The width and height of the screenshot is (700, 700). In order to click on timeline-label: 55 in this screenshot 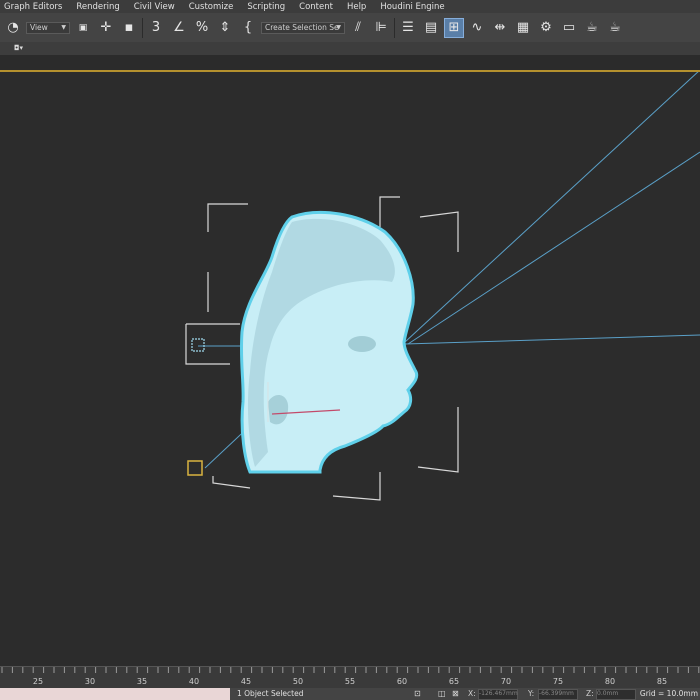, I will do `click(350, 681)`.